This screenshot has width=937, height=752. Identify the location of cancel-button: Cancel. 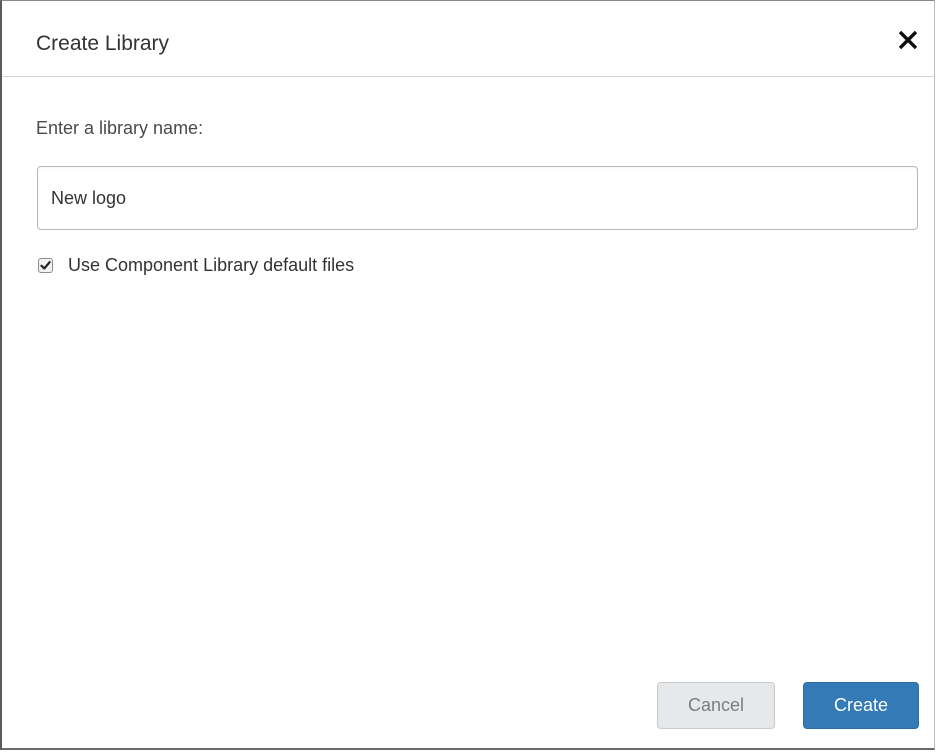
(716, 705).